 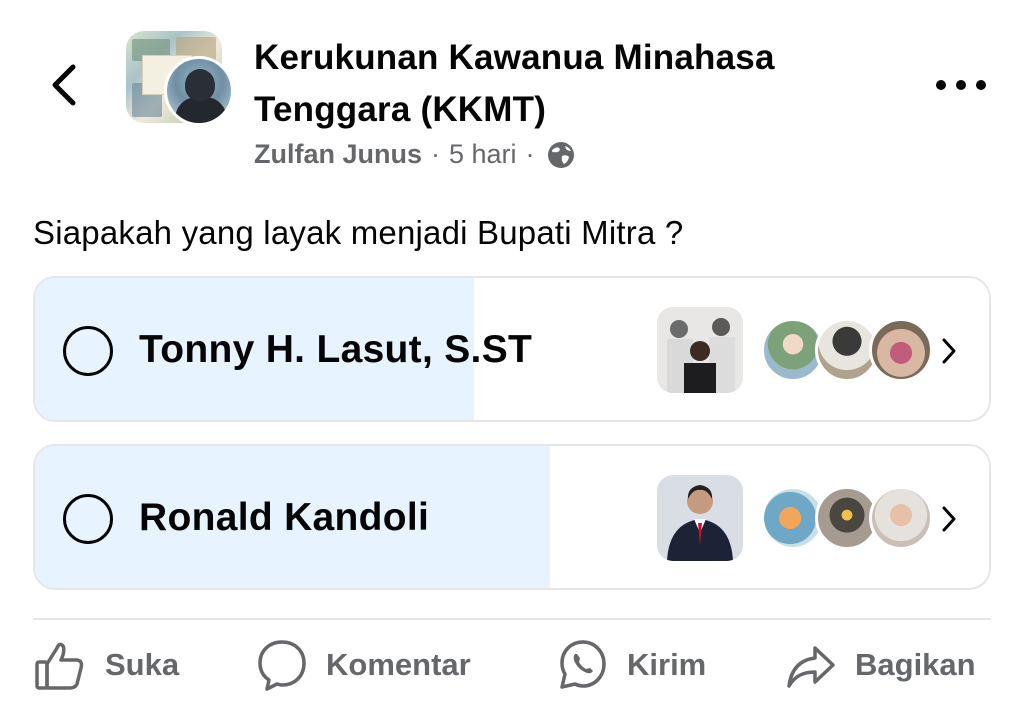 I want to click on send-button: Kirim, so click(x=631, y=665).